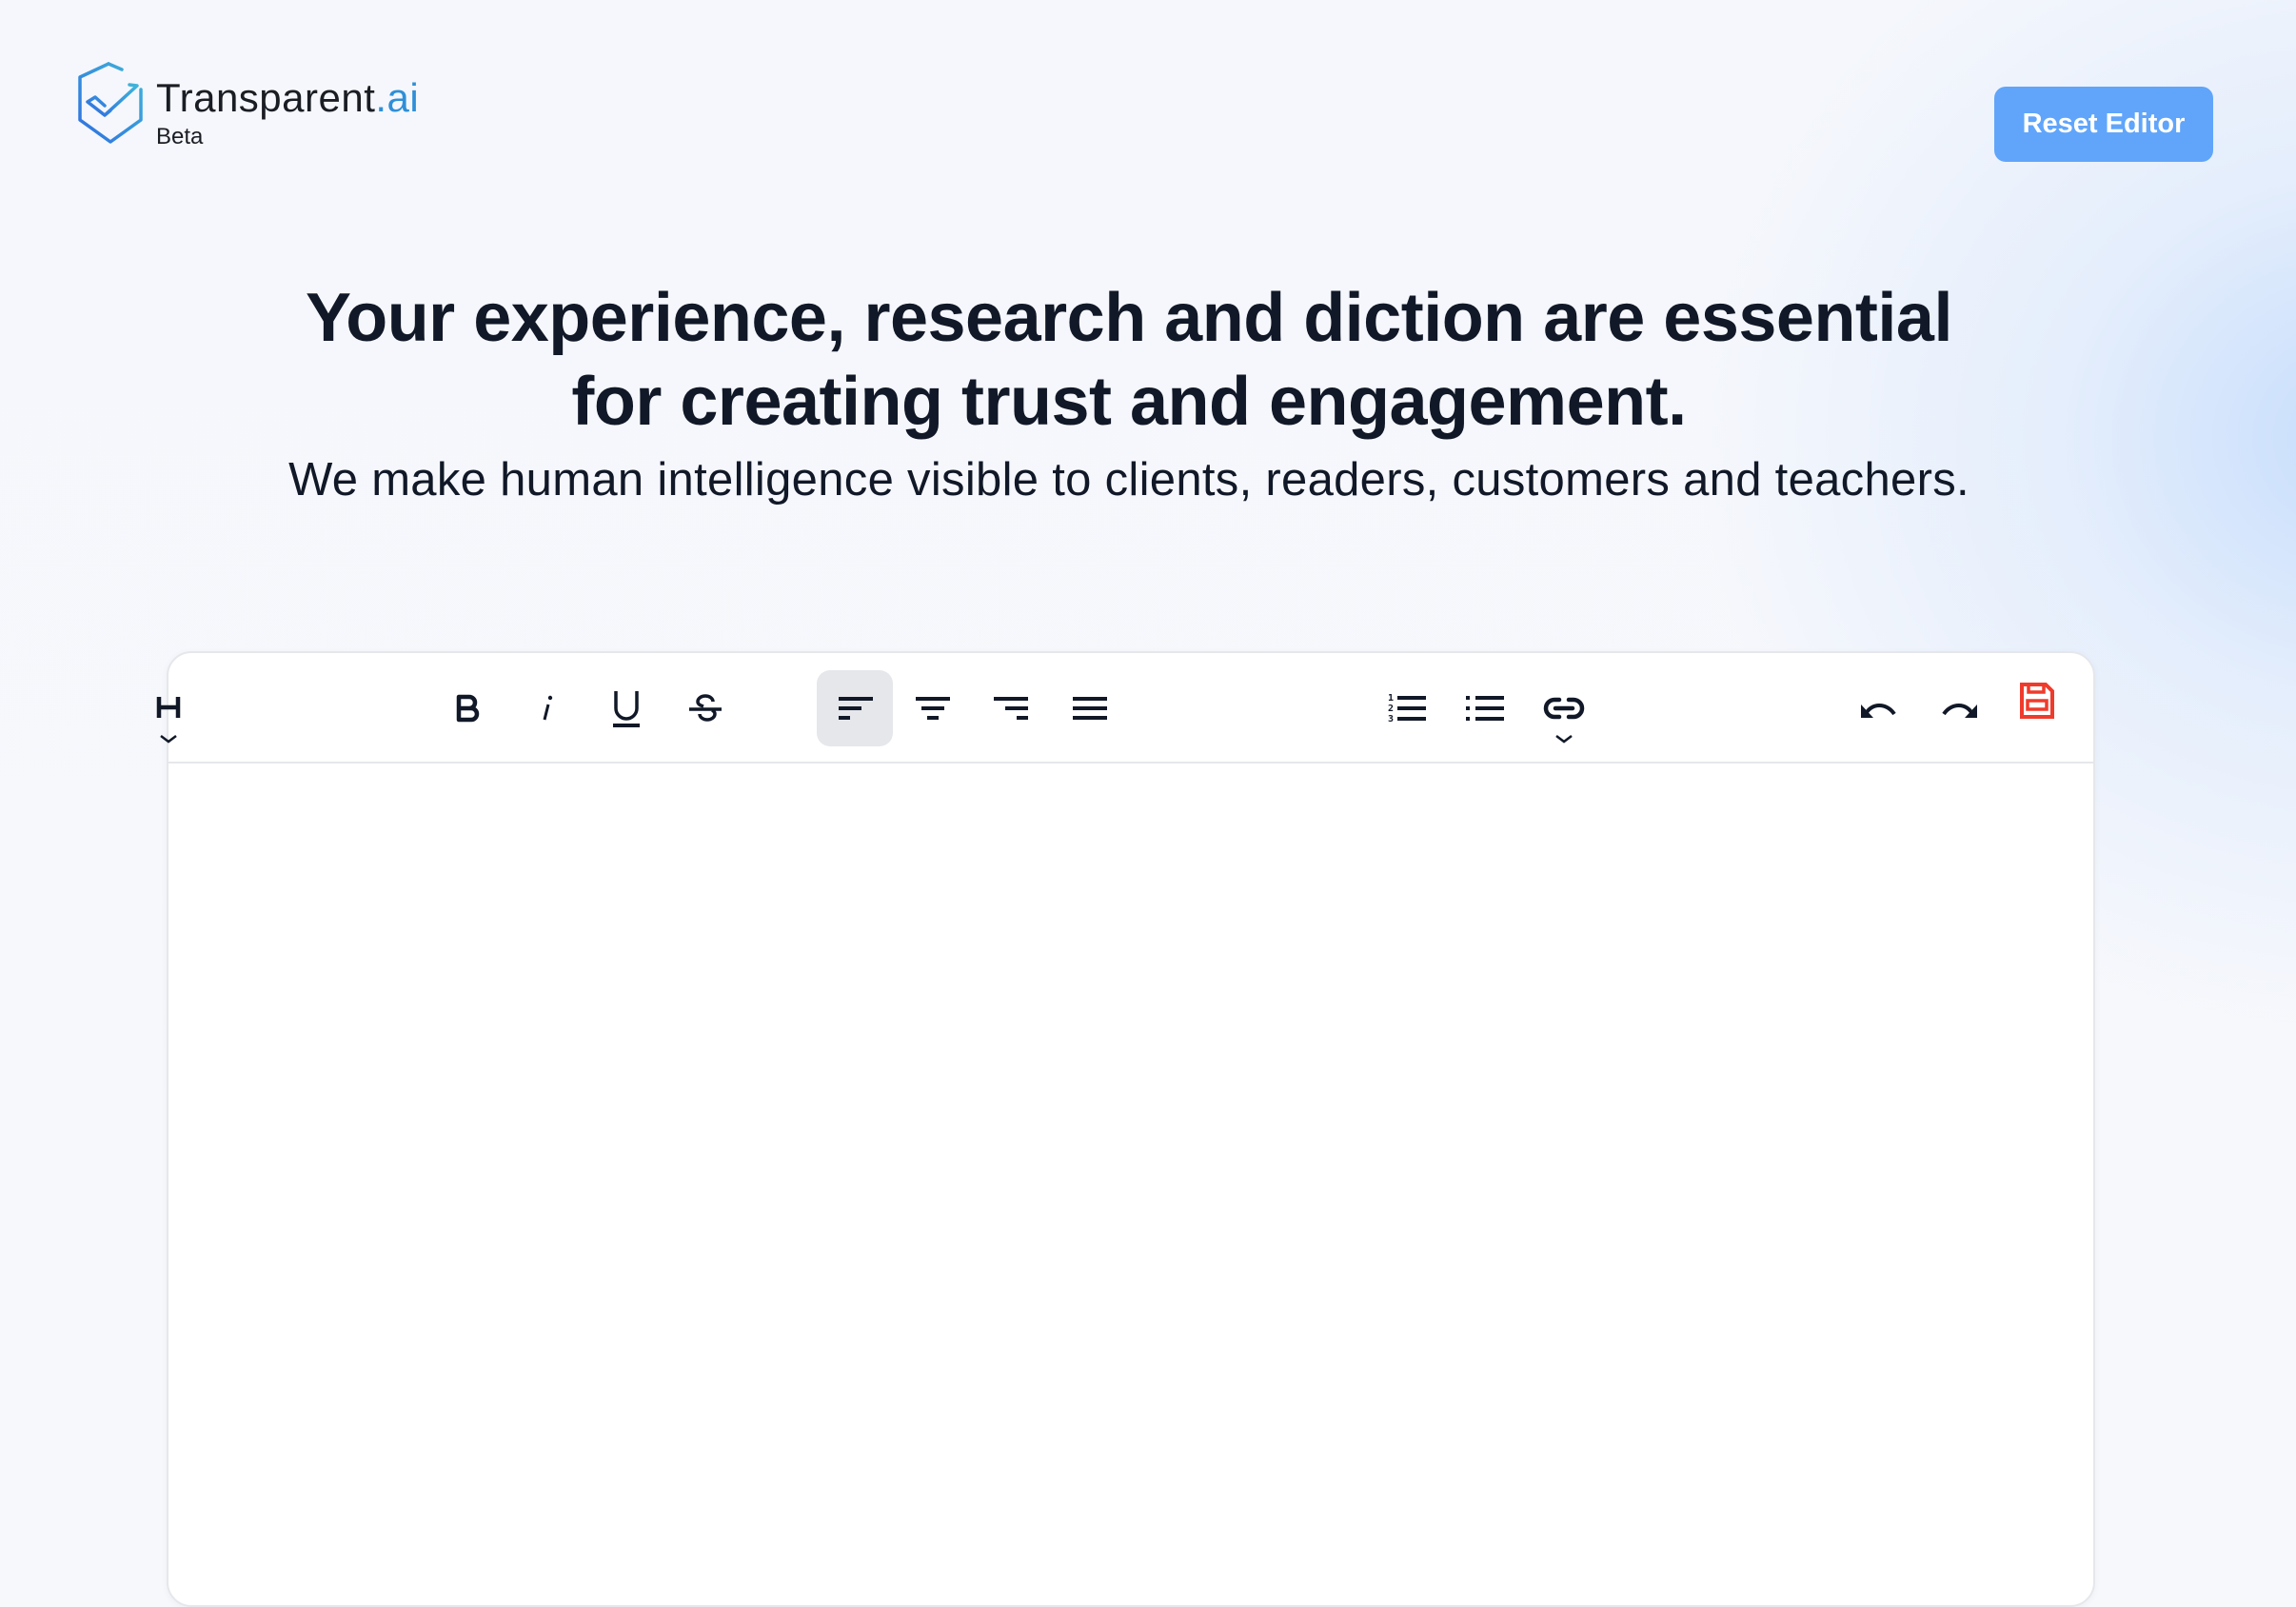 This screenshot has height=1607, width=2296. I want to click on header: Transparent.ai Beta Reset Editor, so click(1148, 95).